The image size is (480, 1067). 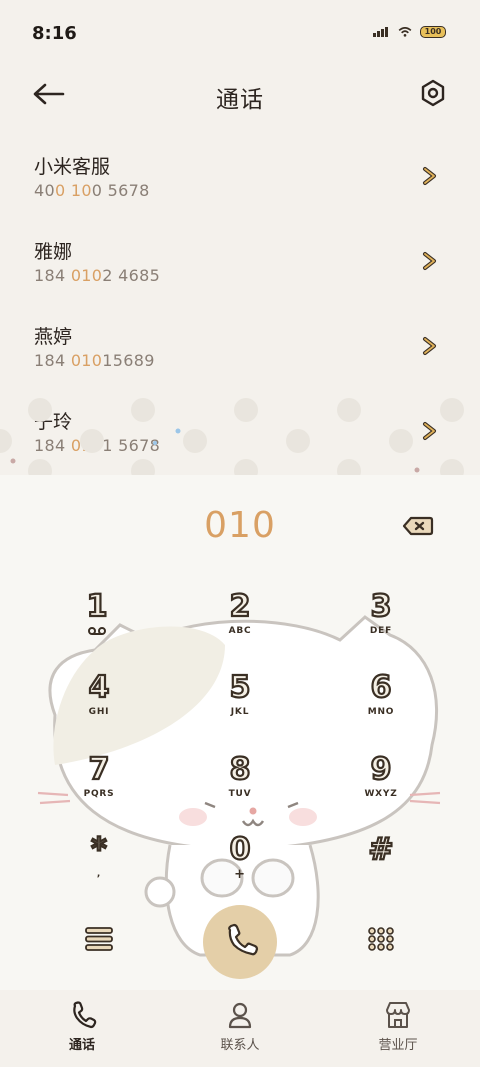 I want to click on header: 通话, so click(x=240, y=95).